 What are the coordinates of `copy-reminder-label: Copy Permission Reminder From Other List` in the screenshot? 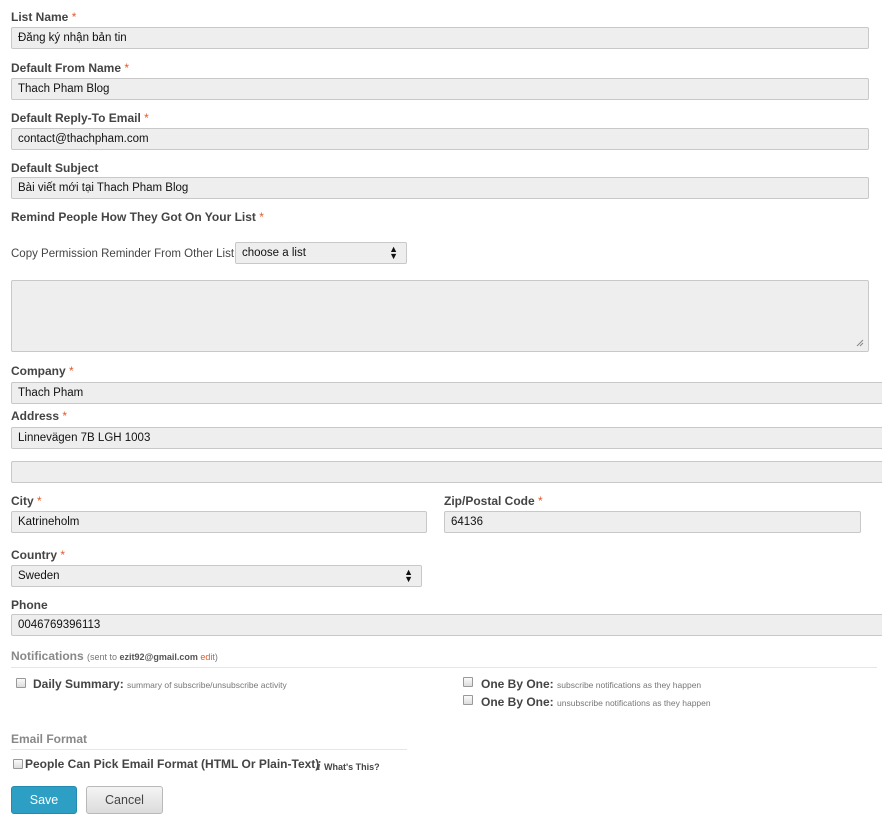 It's located at (123, 254).